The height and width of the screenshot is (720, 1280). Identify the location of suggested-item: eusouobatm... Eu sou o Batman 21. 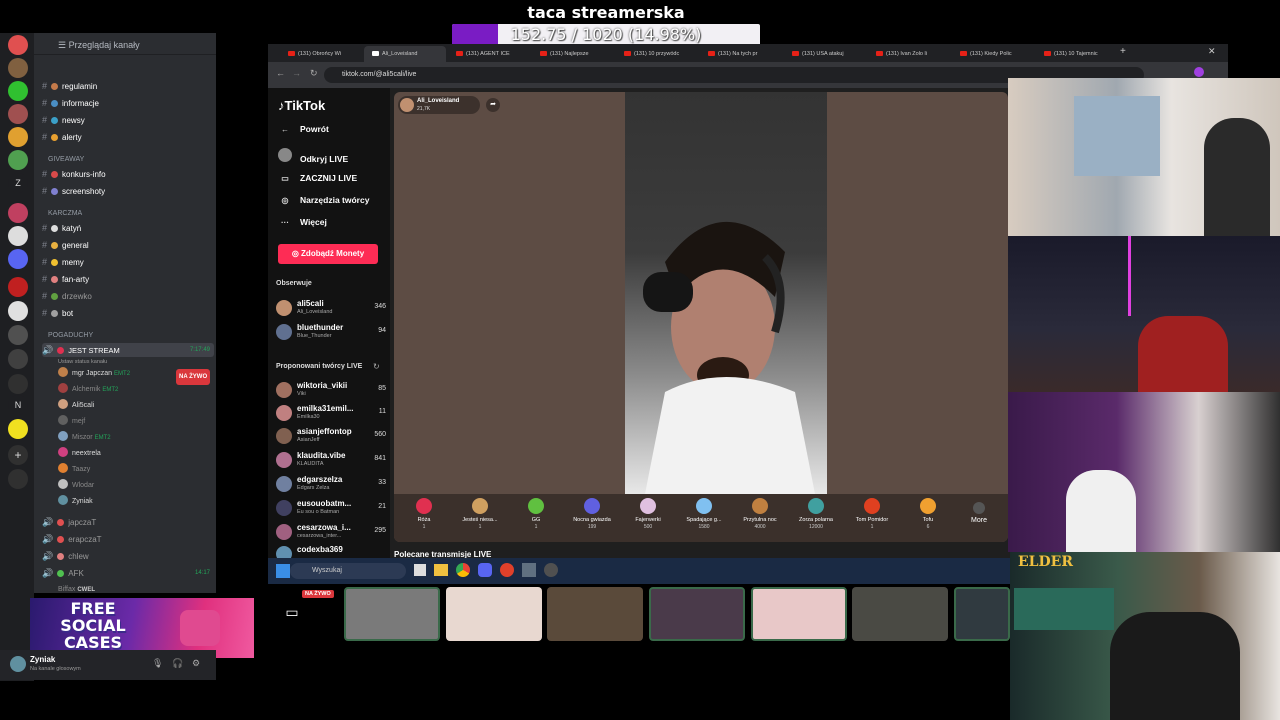
(331, 509).